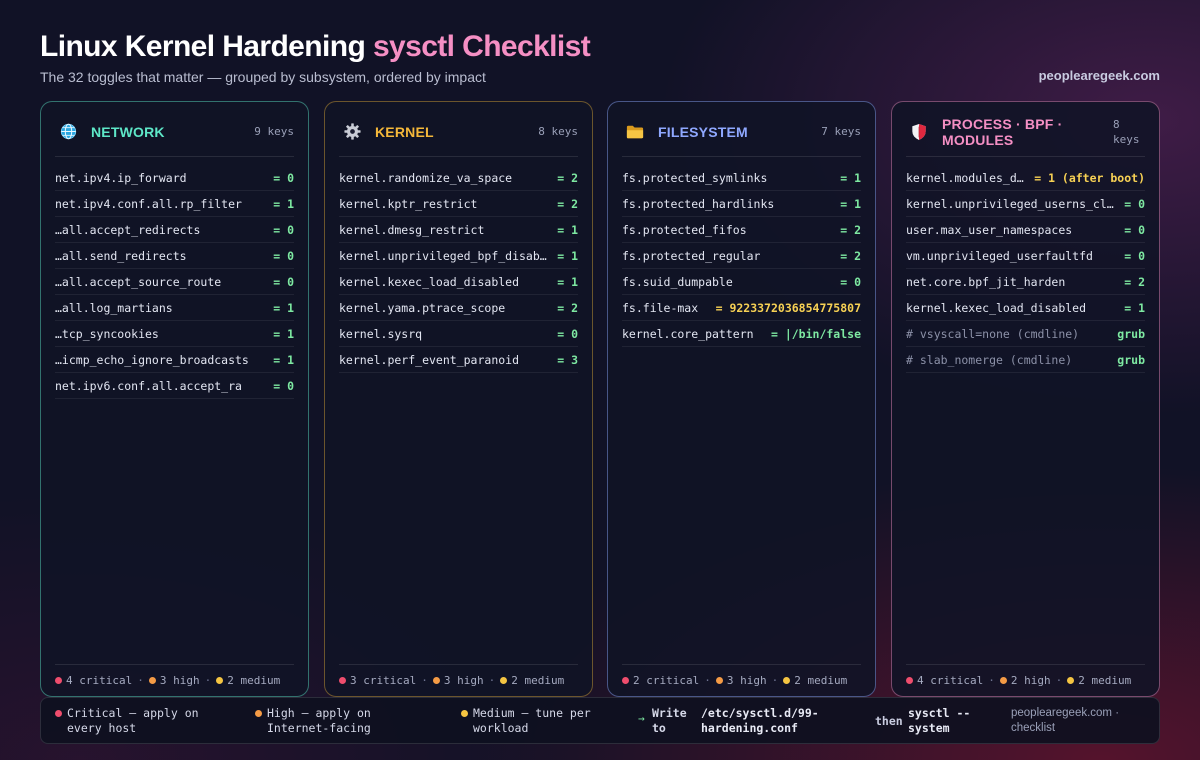 This screenshot has height=760, width=1200. Describe the element at coordinates (558, 131) in the screenshot. I see `key-count: 8 keys` at that location.